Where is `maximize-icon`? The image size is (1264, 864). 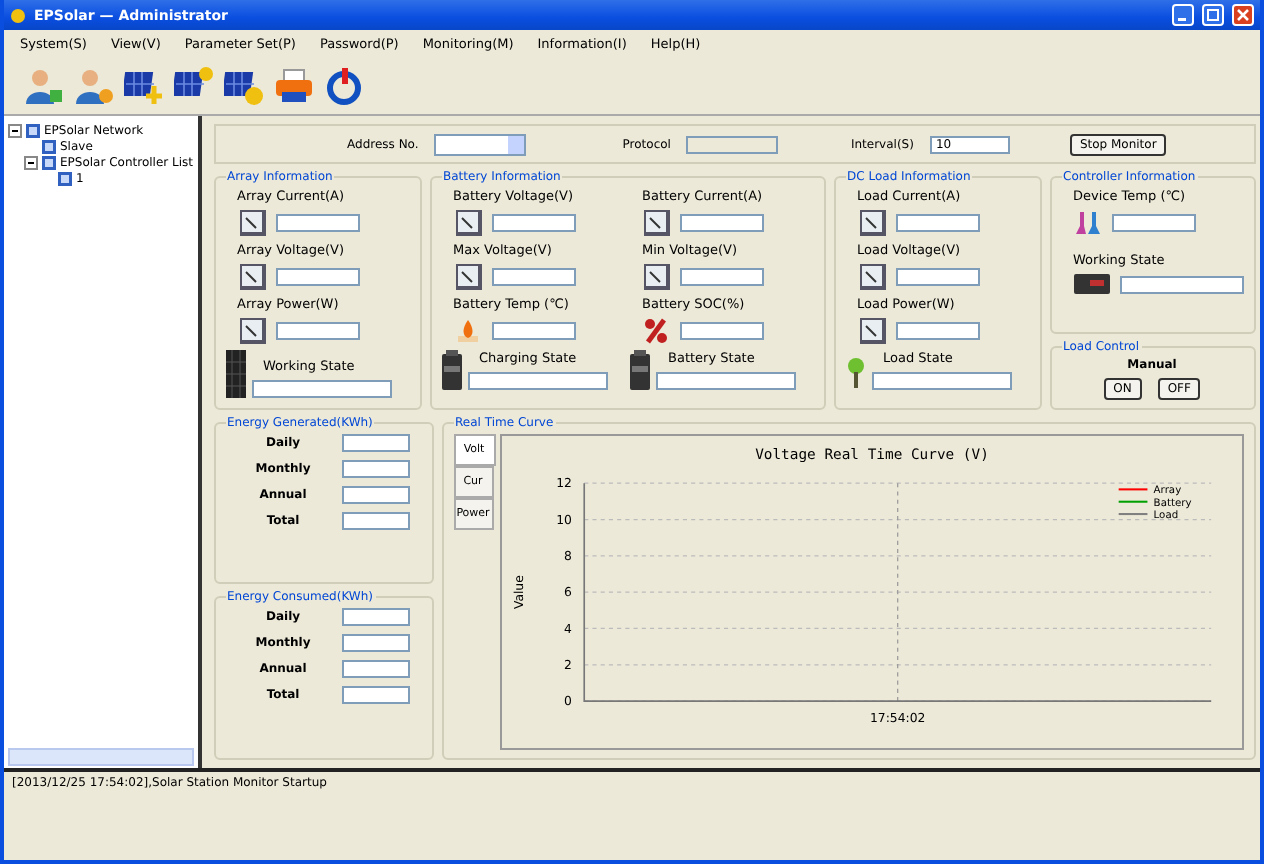 maximize-icon is located at coordinates (1213, 15).